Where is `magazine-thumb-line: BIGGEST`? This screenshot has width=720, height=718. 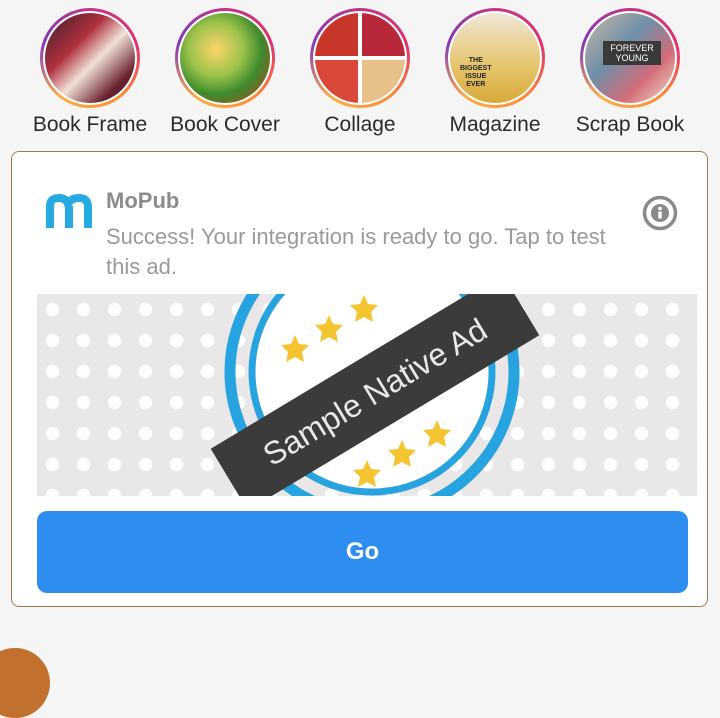 magazine-thumb-line: BIGGEST is located at coordinates (476, 68).